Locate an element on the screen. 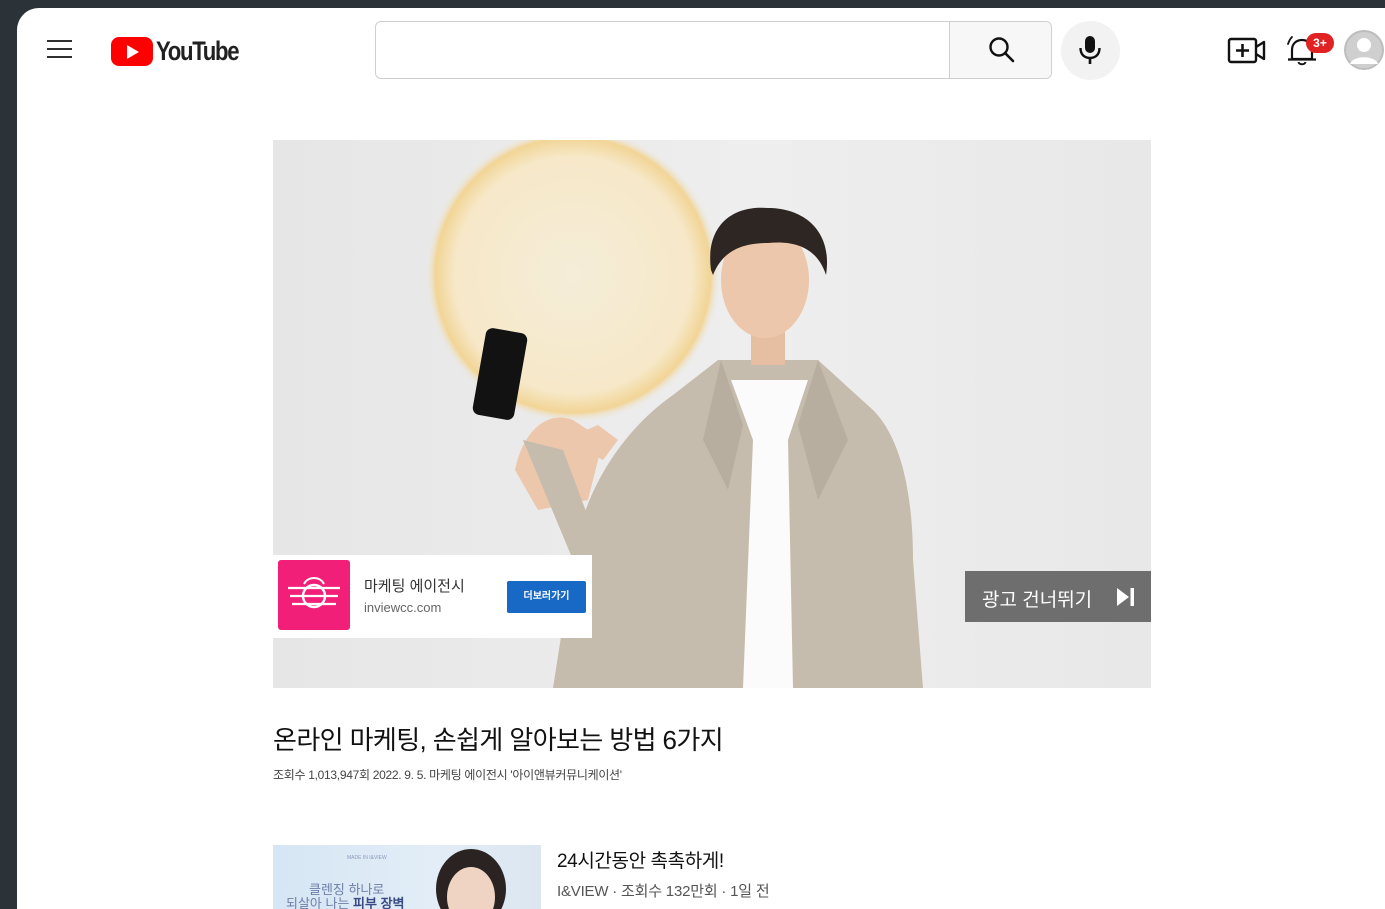  thumbnail-text-prefix: 되살아 나는 is located at coordinates (320, 902).